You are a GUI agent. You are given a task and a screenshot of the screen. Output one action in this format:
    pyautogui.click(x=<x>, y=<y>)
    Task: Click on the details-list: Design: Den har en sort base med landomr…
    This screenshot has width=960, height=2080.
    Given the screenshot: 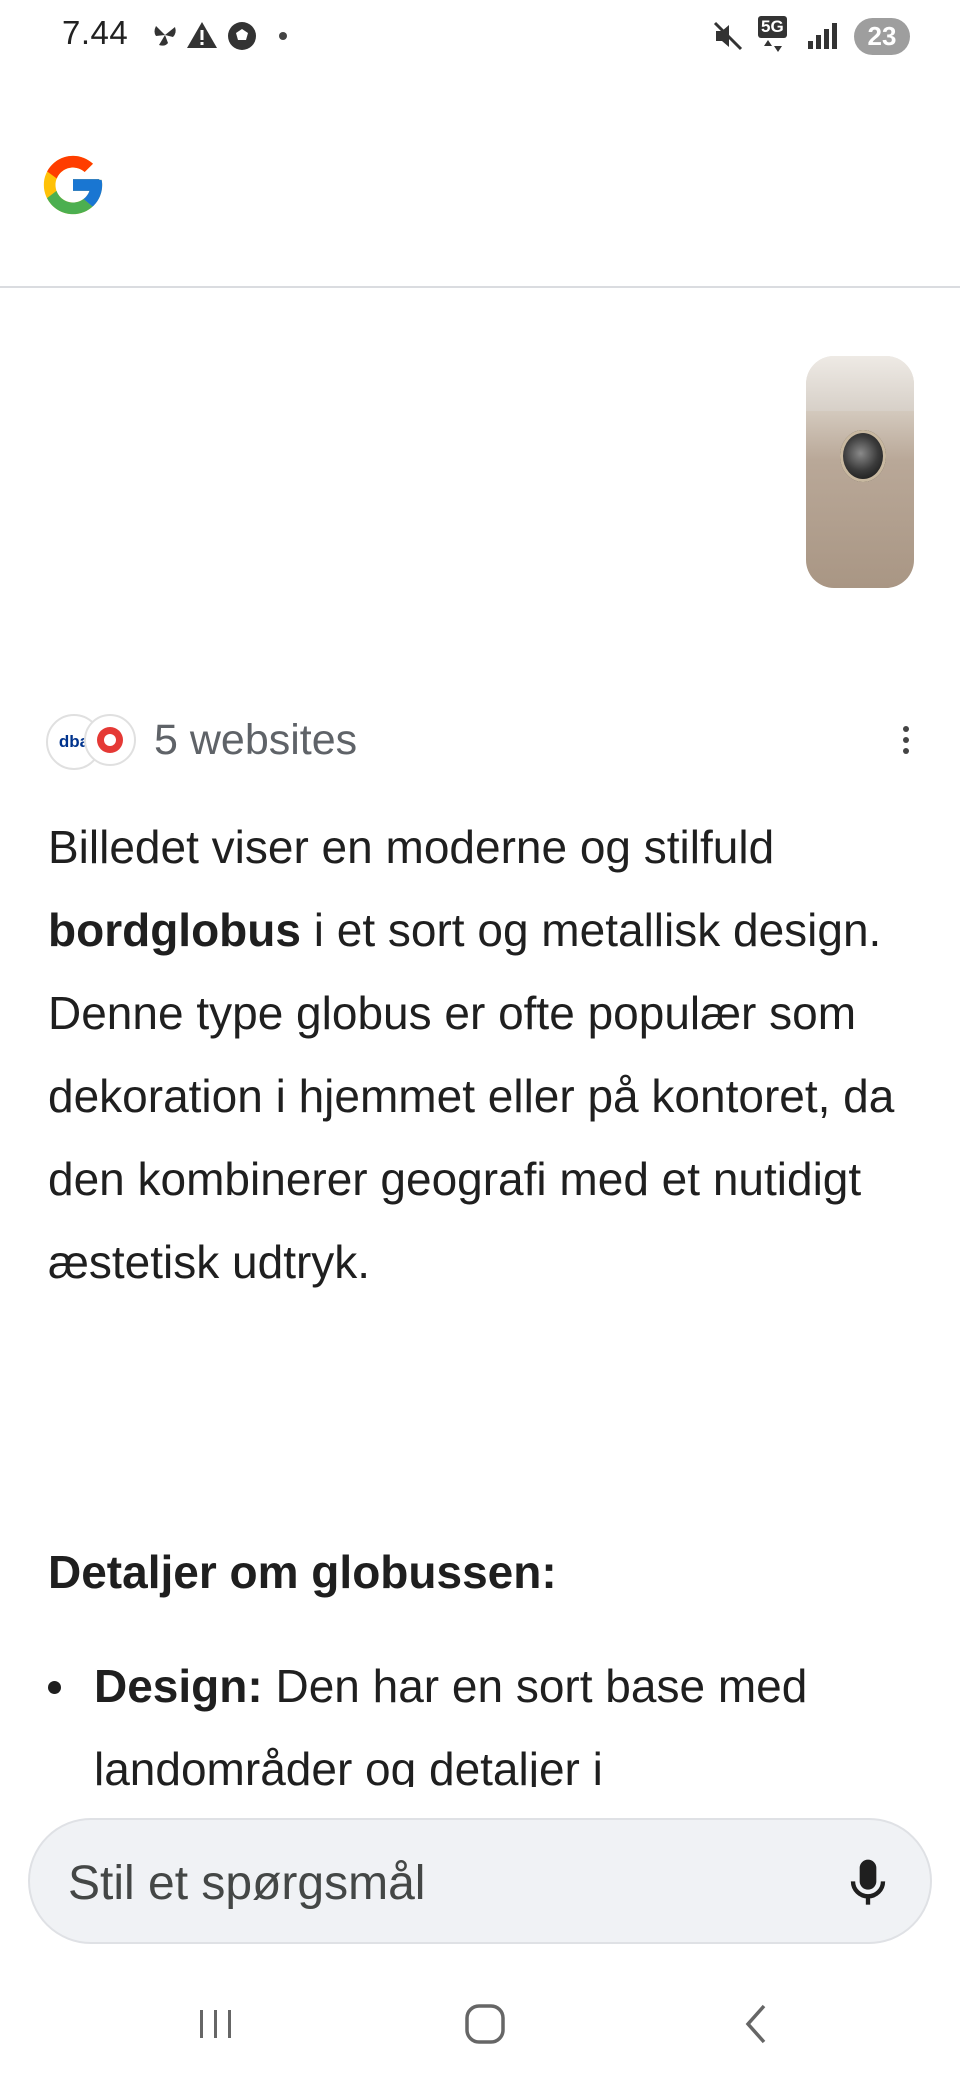 What is the action you would take?
    pyautogui.click(x=478, y=1716)
    